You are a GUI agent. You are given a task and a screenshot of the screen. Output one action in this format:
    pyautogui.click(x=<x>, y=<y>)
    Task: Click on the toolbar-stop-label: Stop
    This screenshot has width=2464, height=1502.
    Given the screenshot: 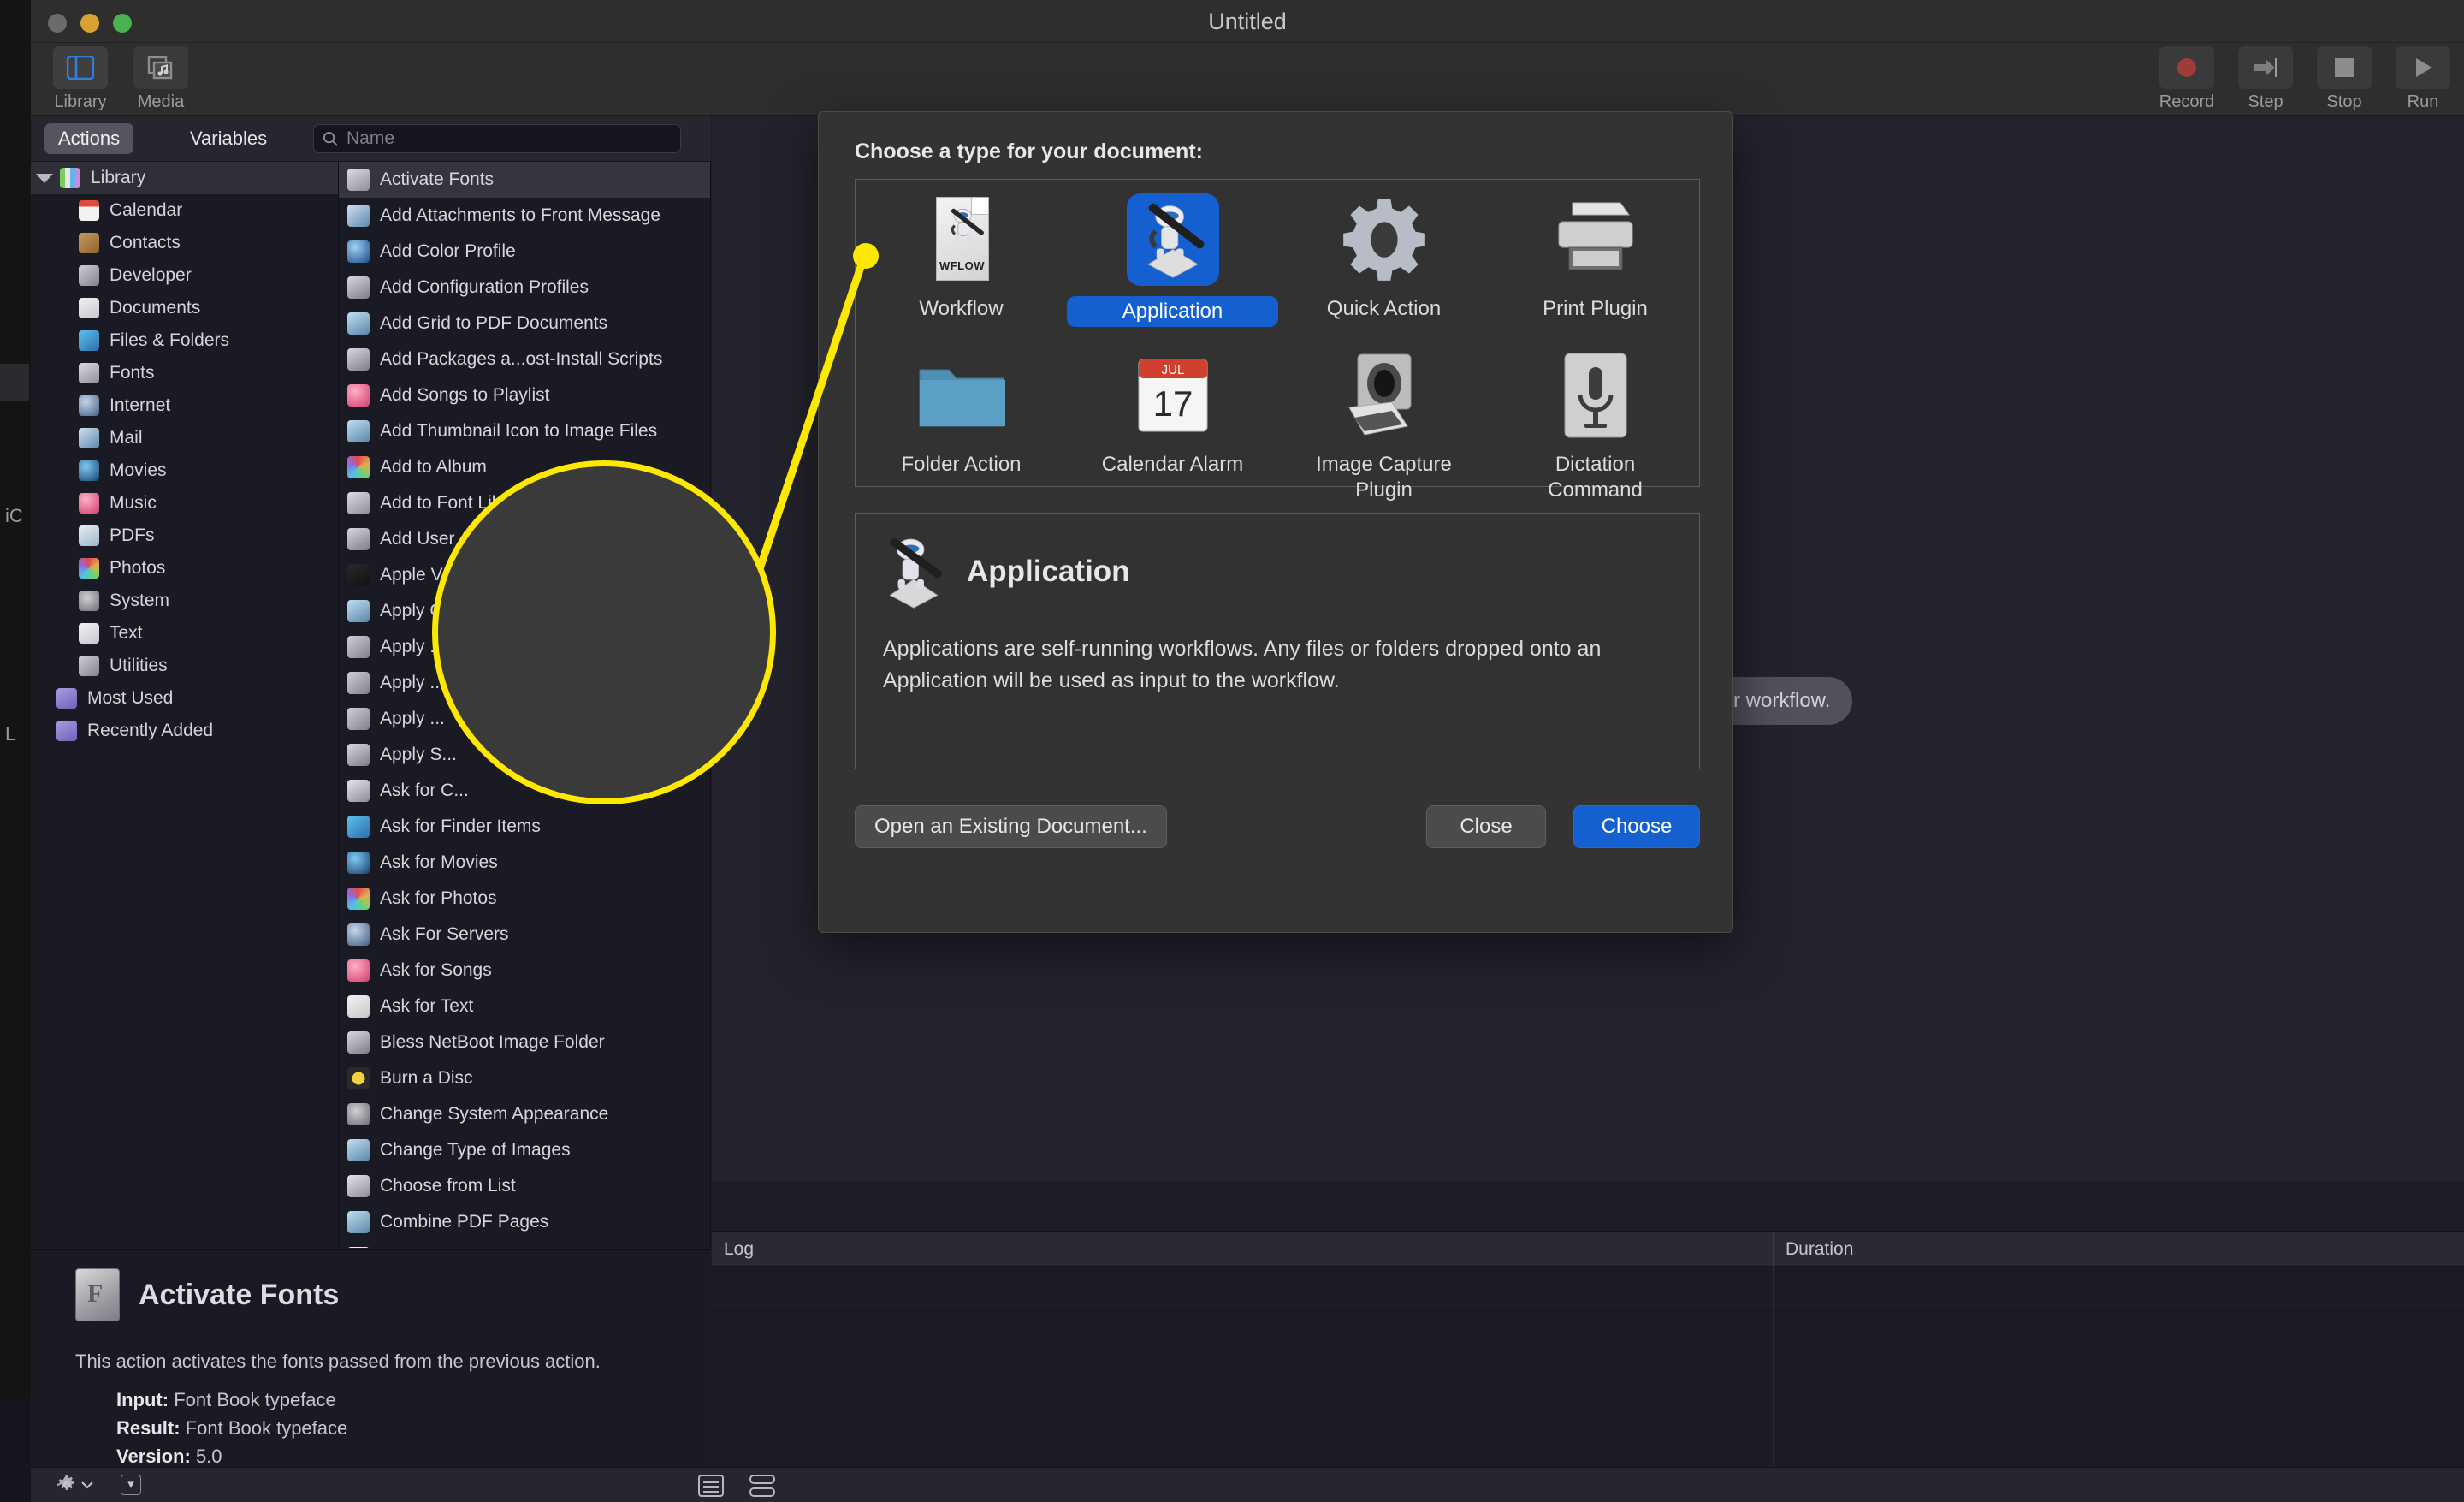 What is the action you would take?
    pyautogui.click(x=2344, y=101)
    